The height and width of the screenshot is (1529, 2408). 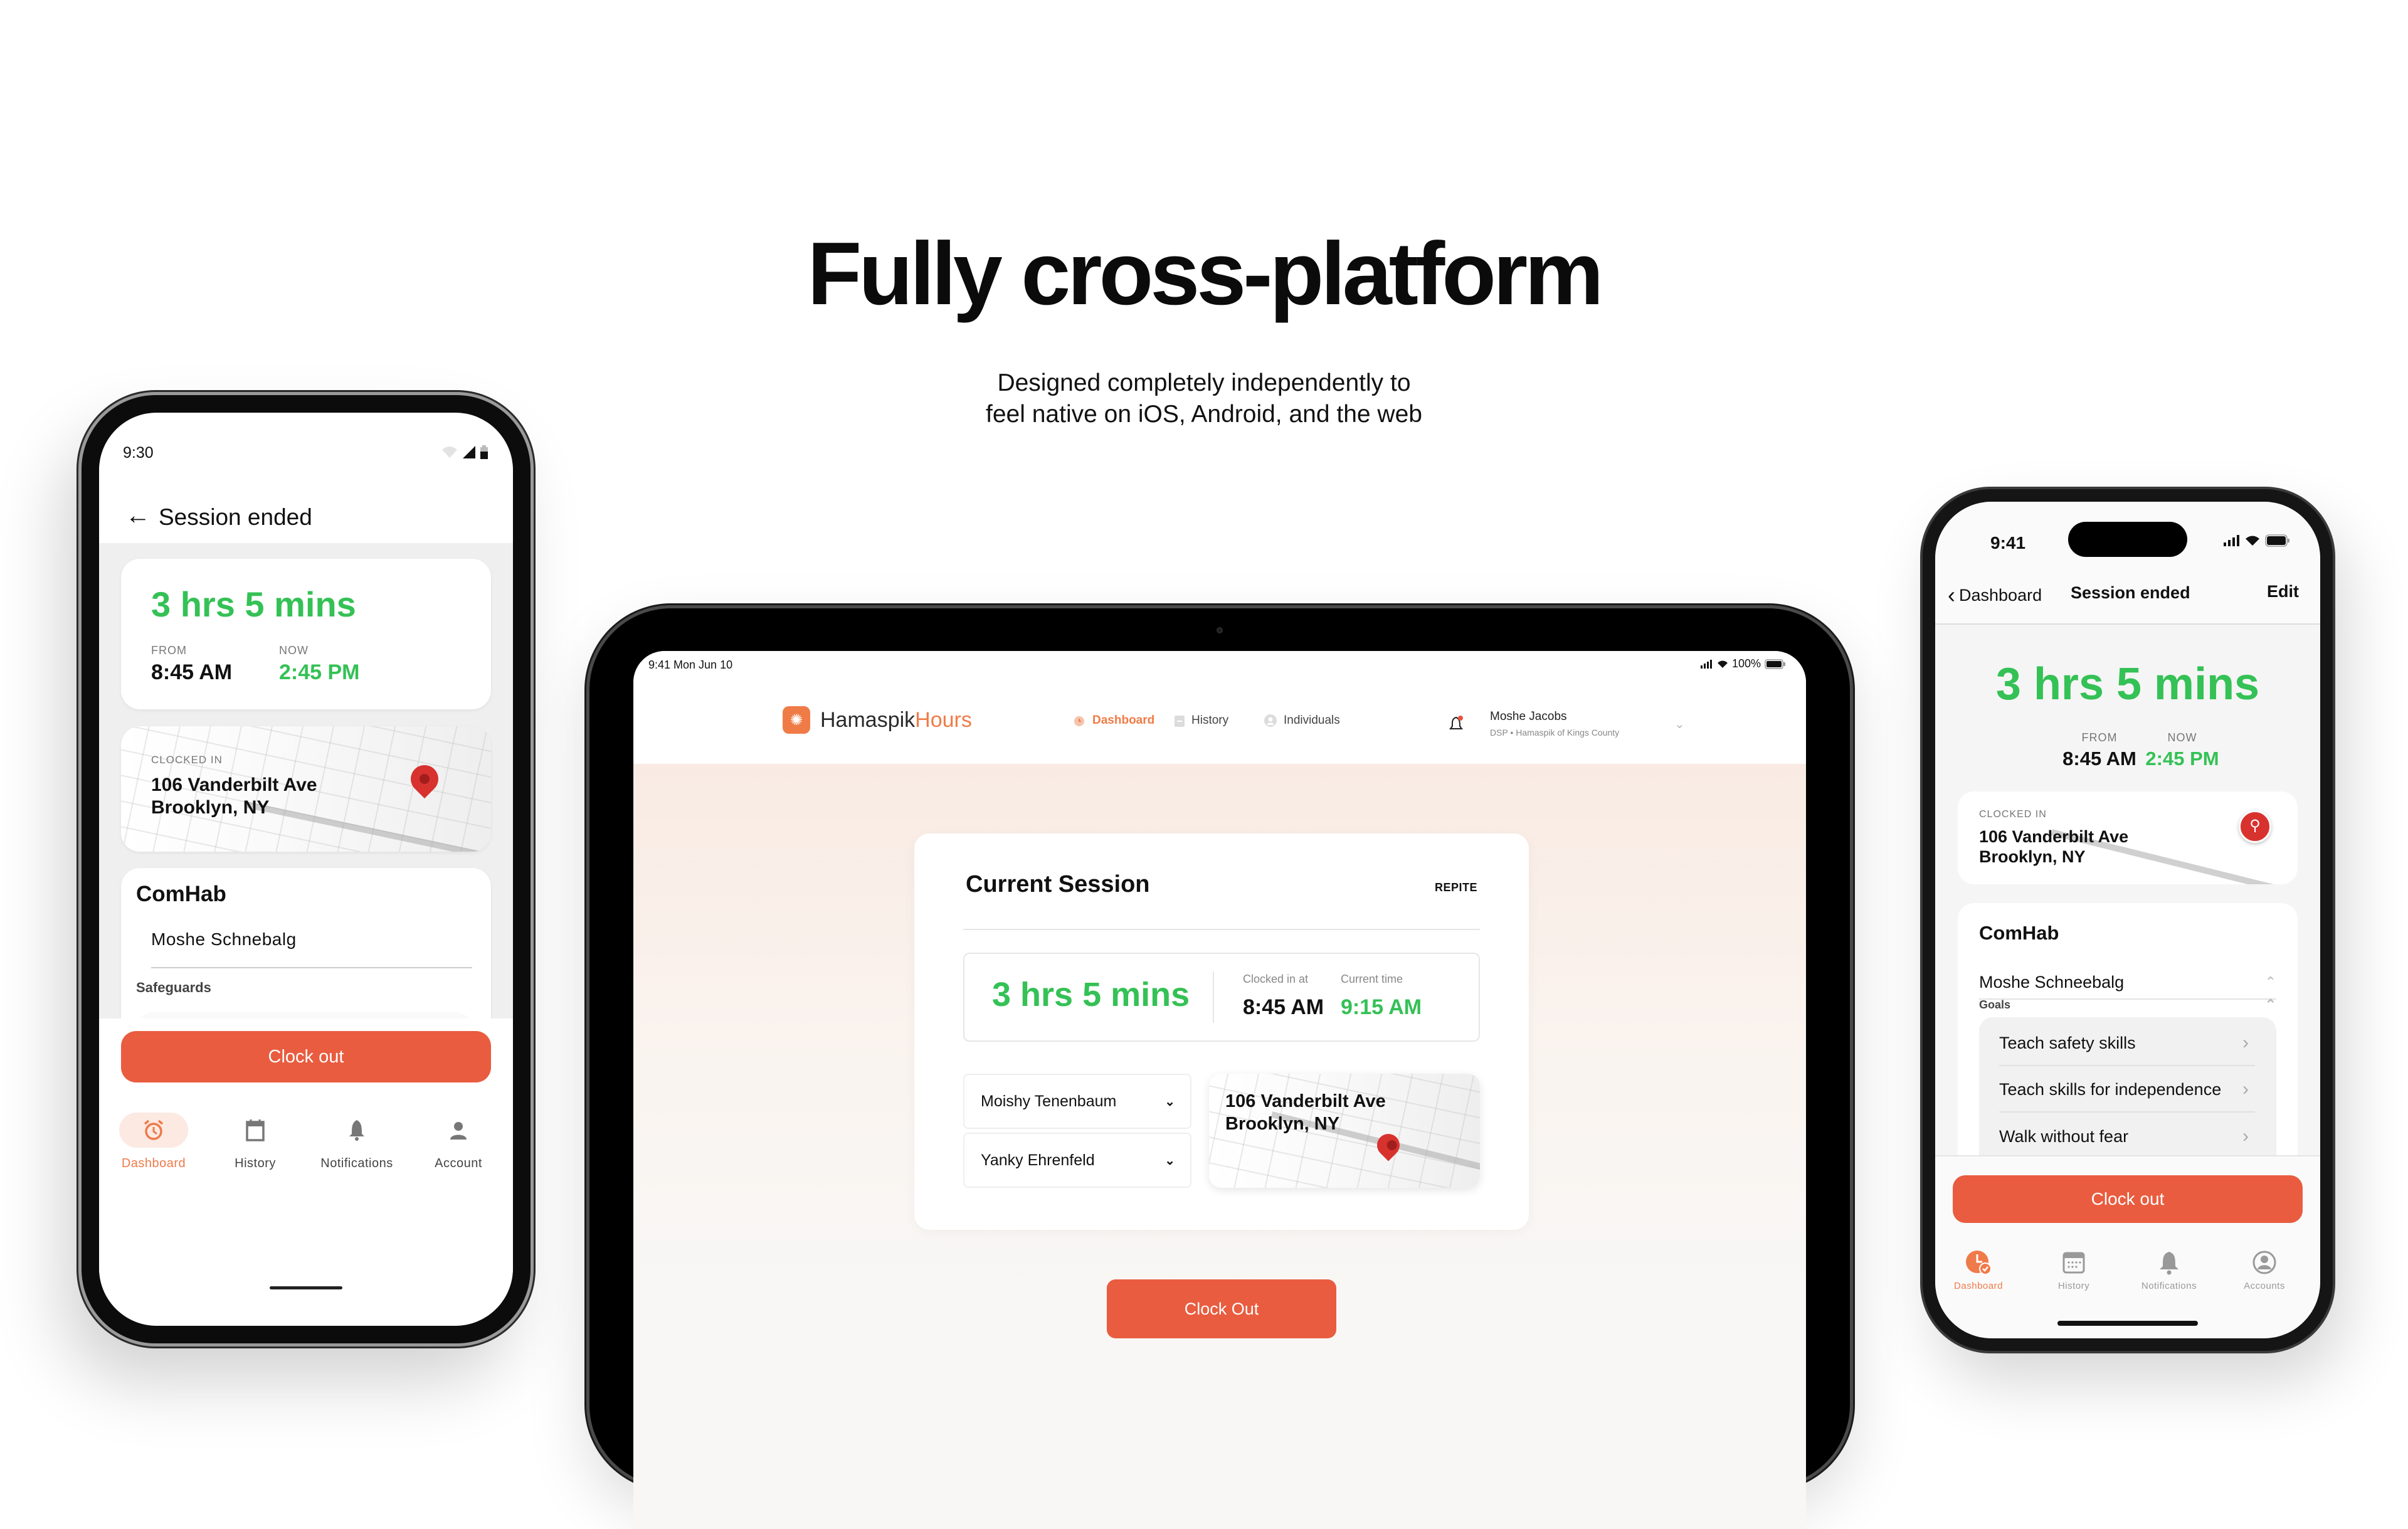 I want to click on nav-label: History, so click(x=1210, y=720).